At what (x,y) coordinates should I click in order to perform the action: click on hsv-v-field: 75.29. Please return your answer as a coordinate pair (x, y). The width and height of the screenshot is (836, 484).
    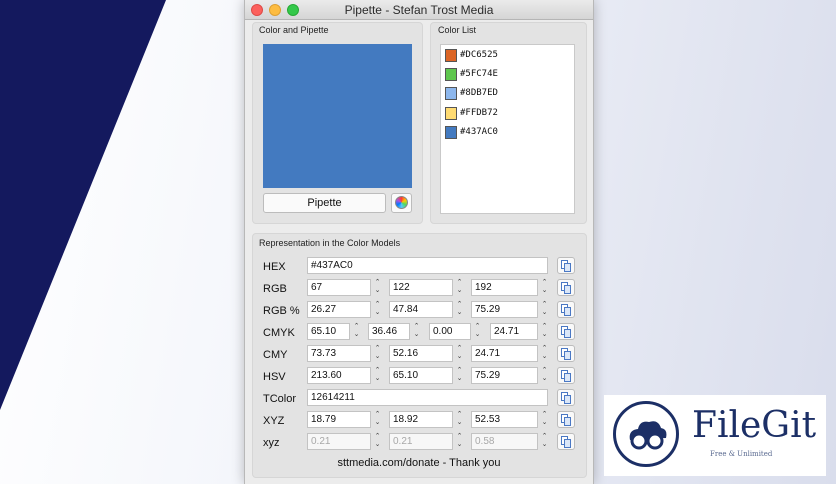
    Looking at the image, I should click on (504, 375).